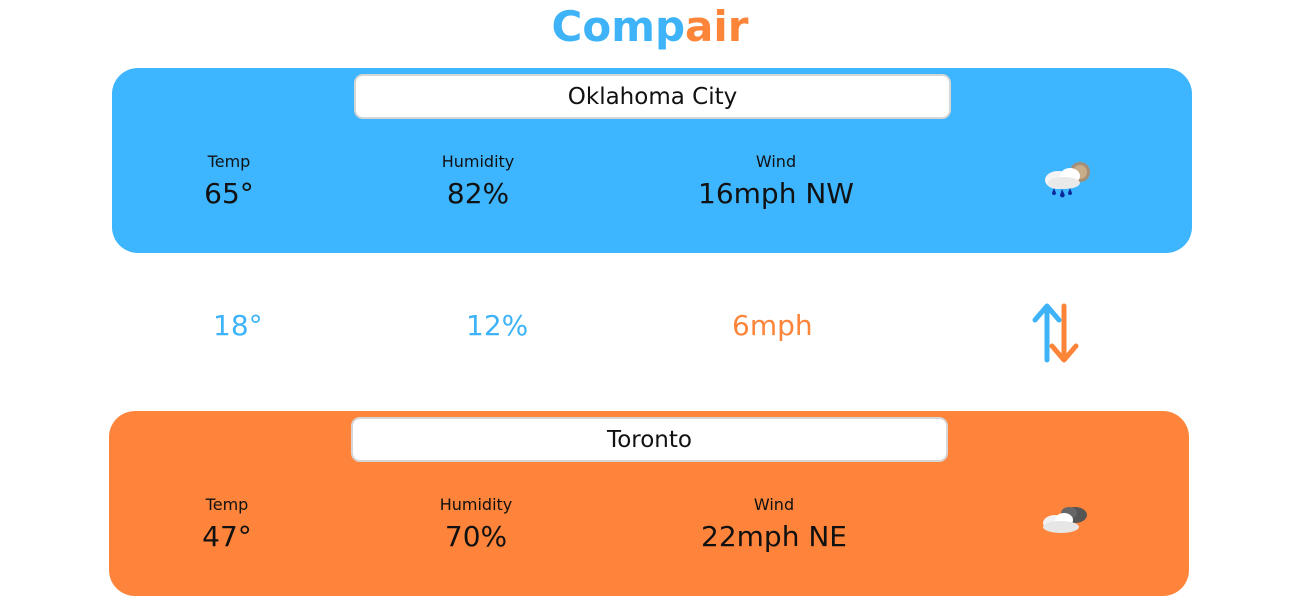  What do you see at coordinates (478, 193) in the screenshot?
I see `humidity-value: 82%` at bounding box center [478, 193].